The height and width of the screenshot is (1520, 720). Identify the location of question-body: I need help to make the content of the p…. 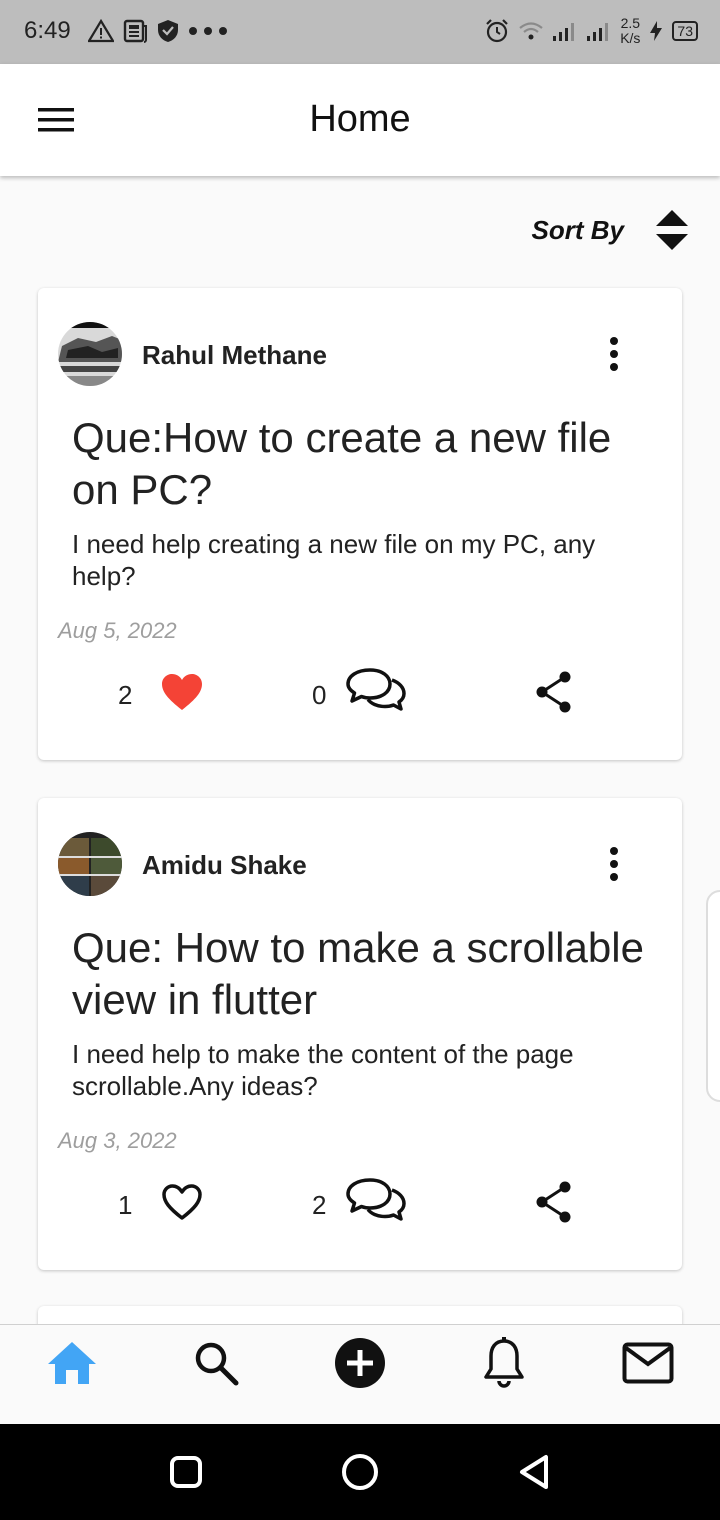
(323, 1070).